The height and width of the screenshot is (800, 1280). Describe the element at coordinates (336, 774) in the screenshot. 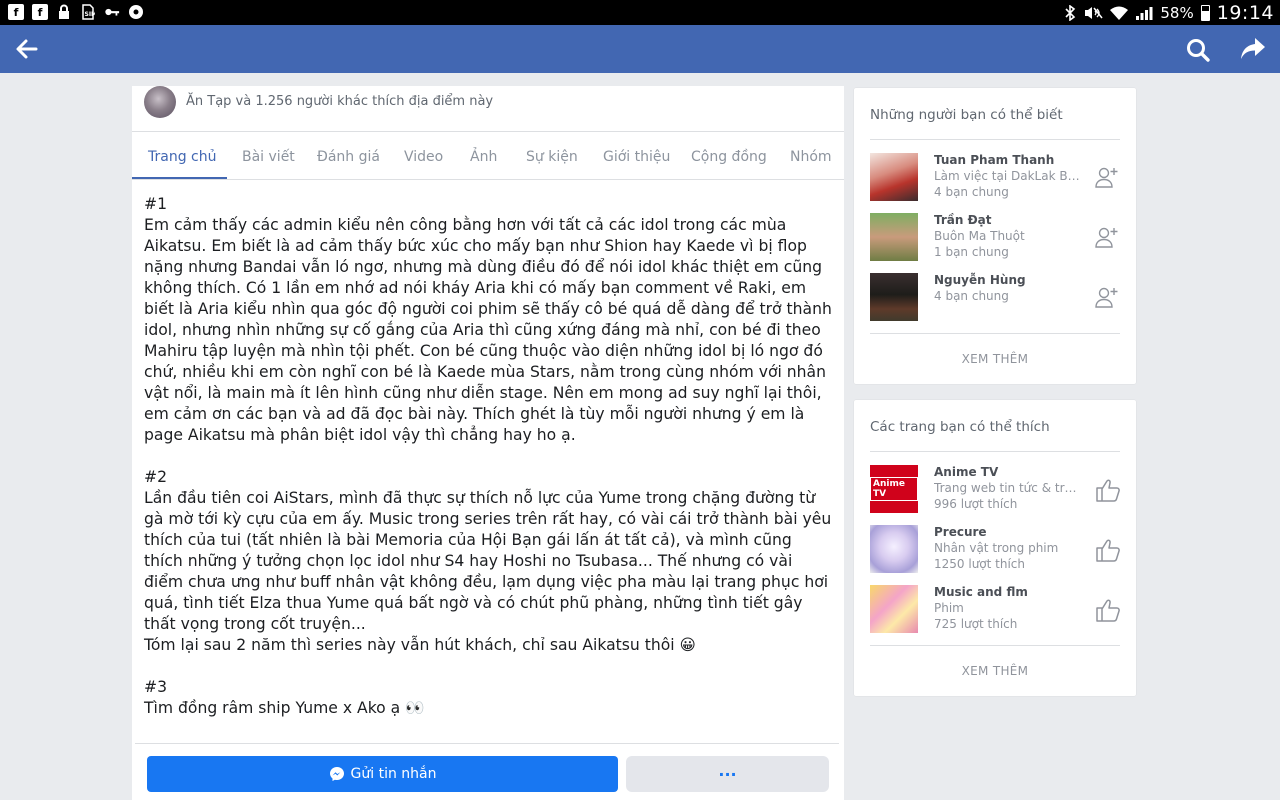

I see `messenger-icon` at that location.